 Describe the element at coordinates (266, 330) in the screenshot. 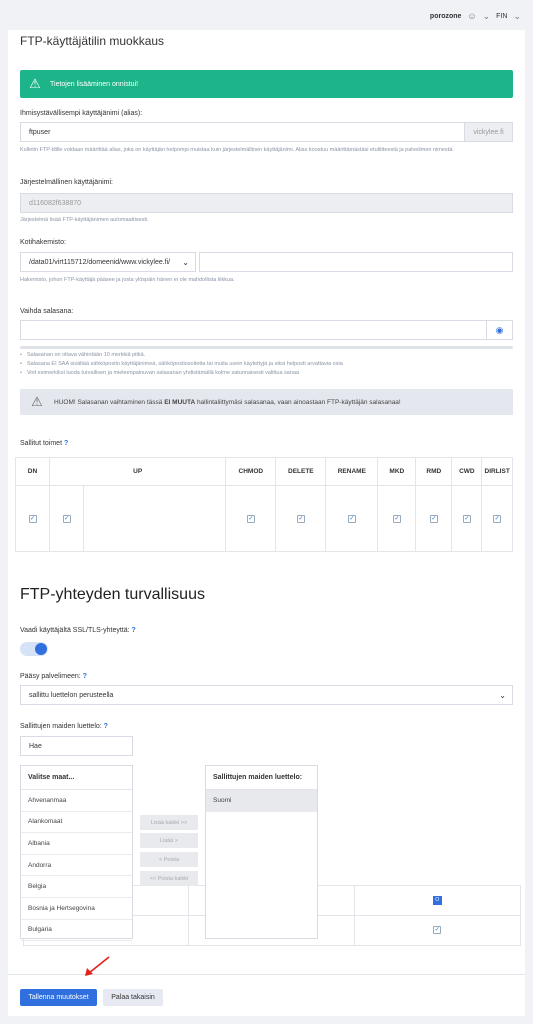

I see `password-input: ◉` at that location.